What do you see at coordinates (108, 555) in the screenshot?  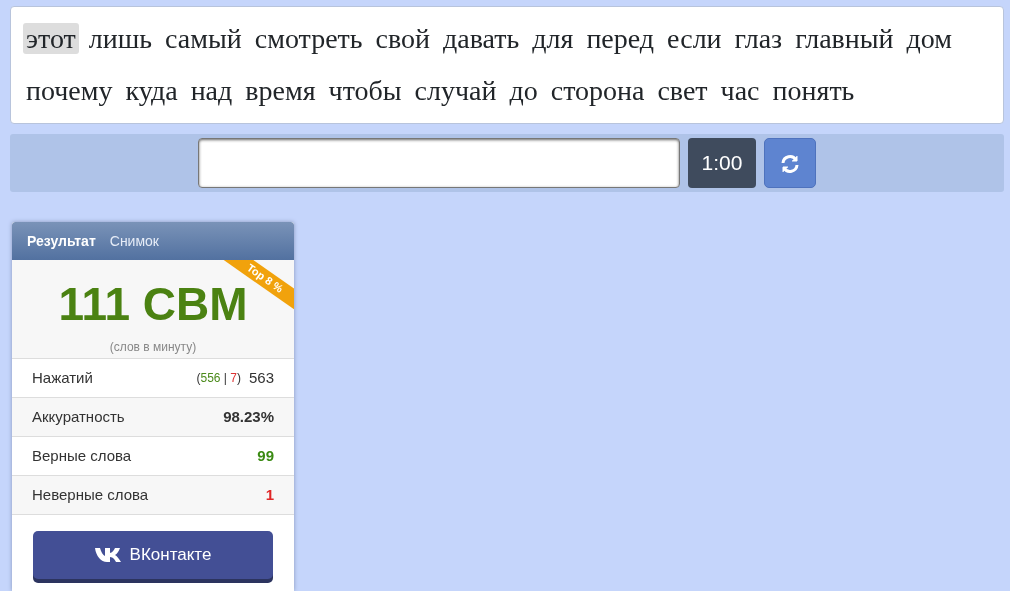 I see `vk-icon` at bounding box center [108, 555].